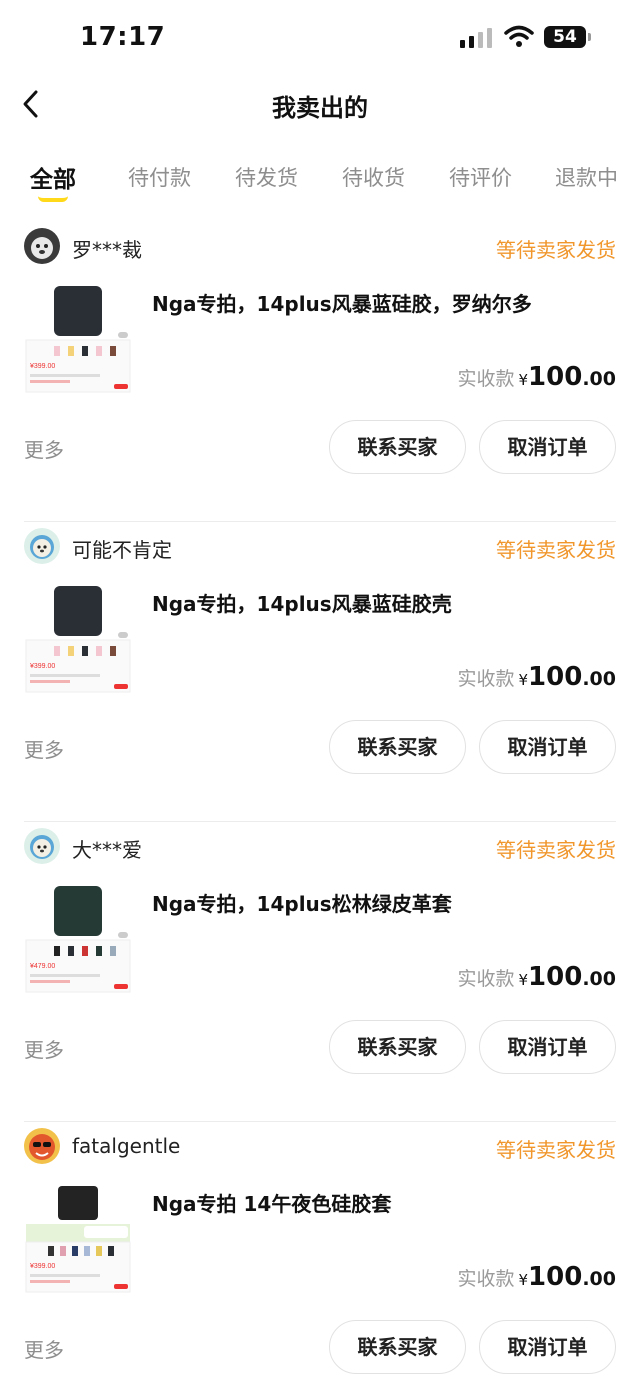 The height and width of the screenshot is (1384, 640). What do you see at coordinates (302, 602) in the screenshot?
I see `product-title: Nga专拍，14plus风暴蓝硅胶壳` at bounding box center [302, 602].